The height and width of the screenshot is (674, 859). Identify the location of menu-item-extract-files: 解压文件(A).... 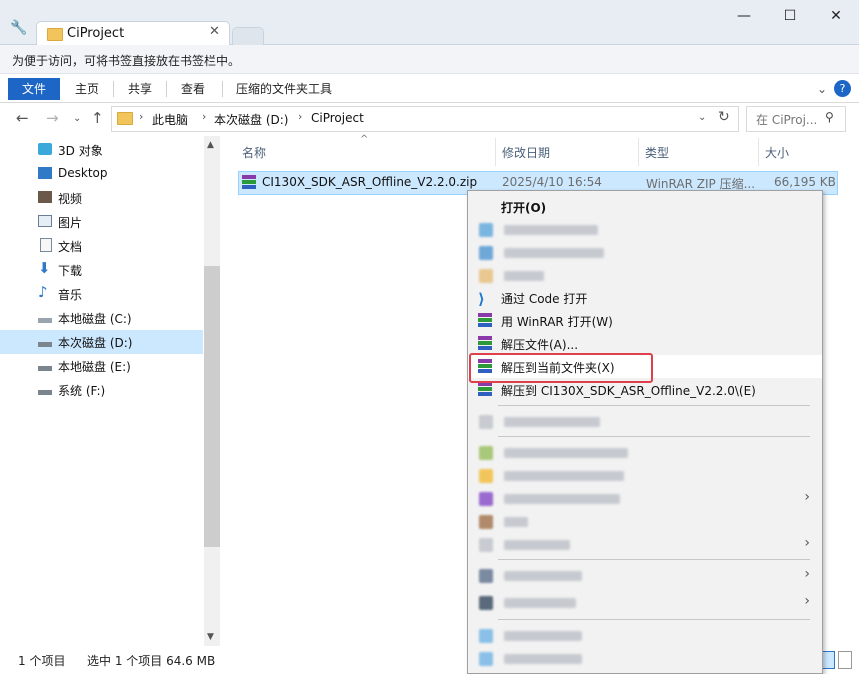
(645, 343).